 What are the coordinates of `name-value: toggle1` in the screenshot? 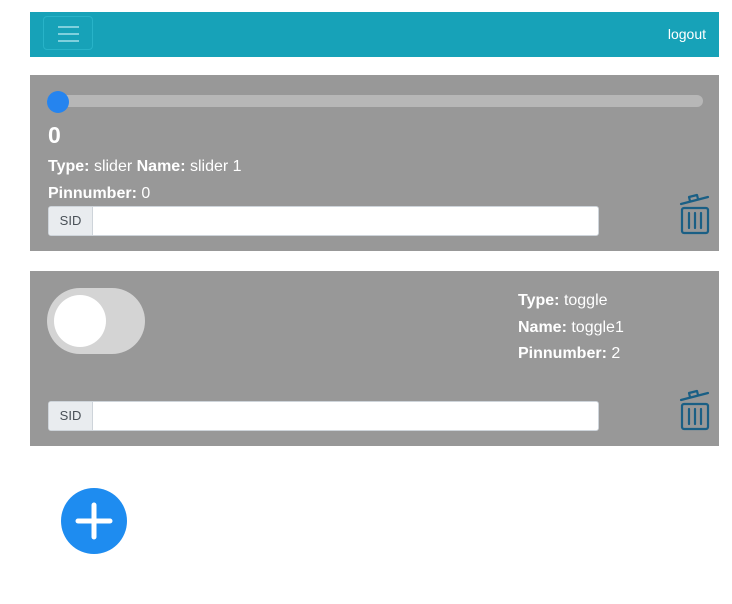 It's located at (597, 327).